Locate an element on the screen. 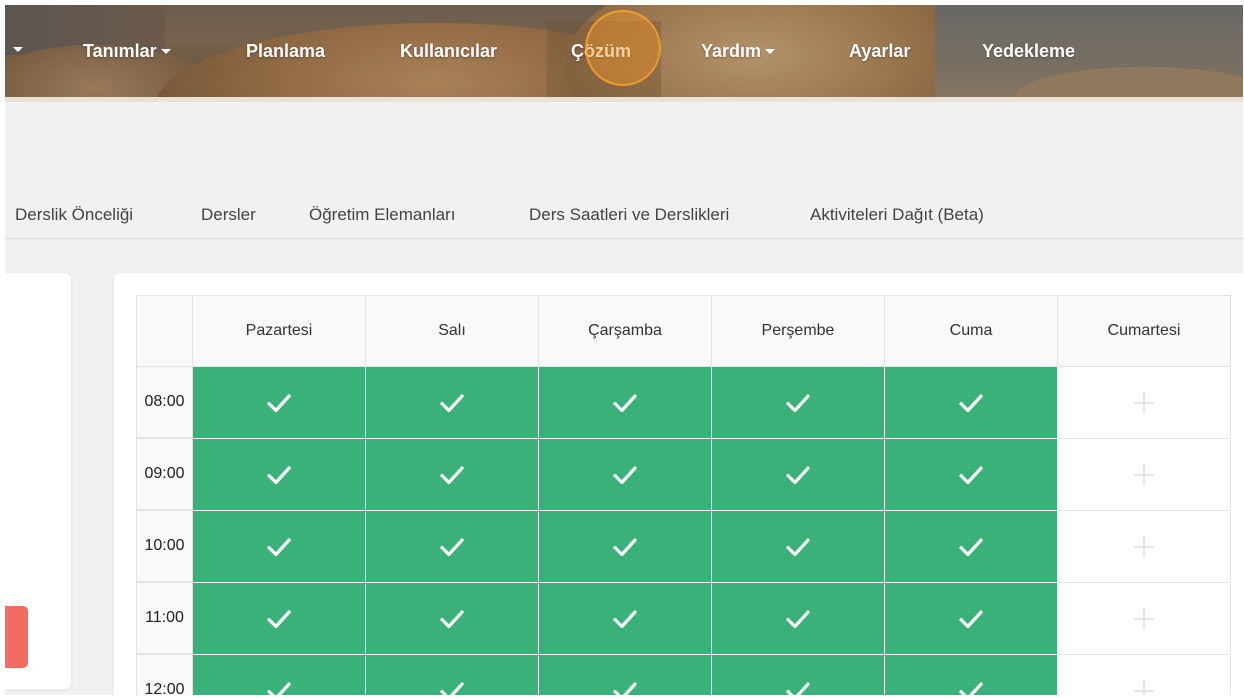 This screenshot has width=1244, height=698. nav-item-tanimlar: Tanımlar is located at coordinates (127, 51).